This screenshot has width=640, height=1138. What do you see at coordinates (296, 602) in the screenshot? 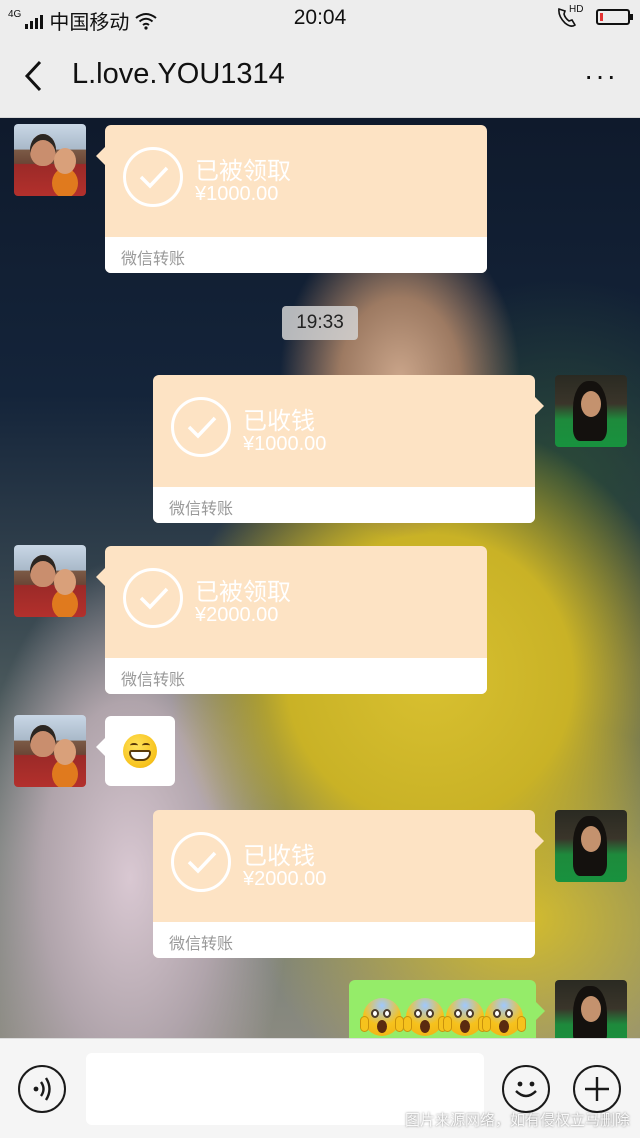
I see `transfer-top: 已被领取 ¥2000.00` at bounding box center [296, 602].